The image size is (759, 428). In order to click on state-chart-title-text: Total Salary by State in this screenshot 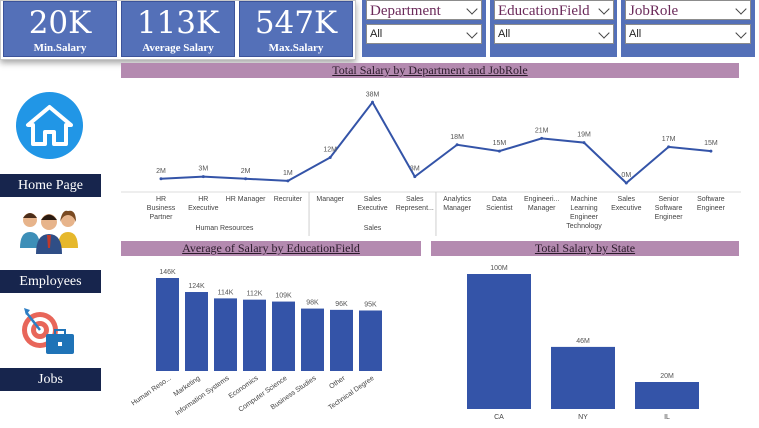, I will do `click(585, 248)`.